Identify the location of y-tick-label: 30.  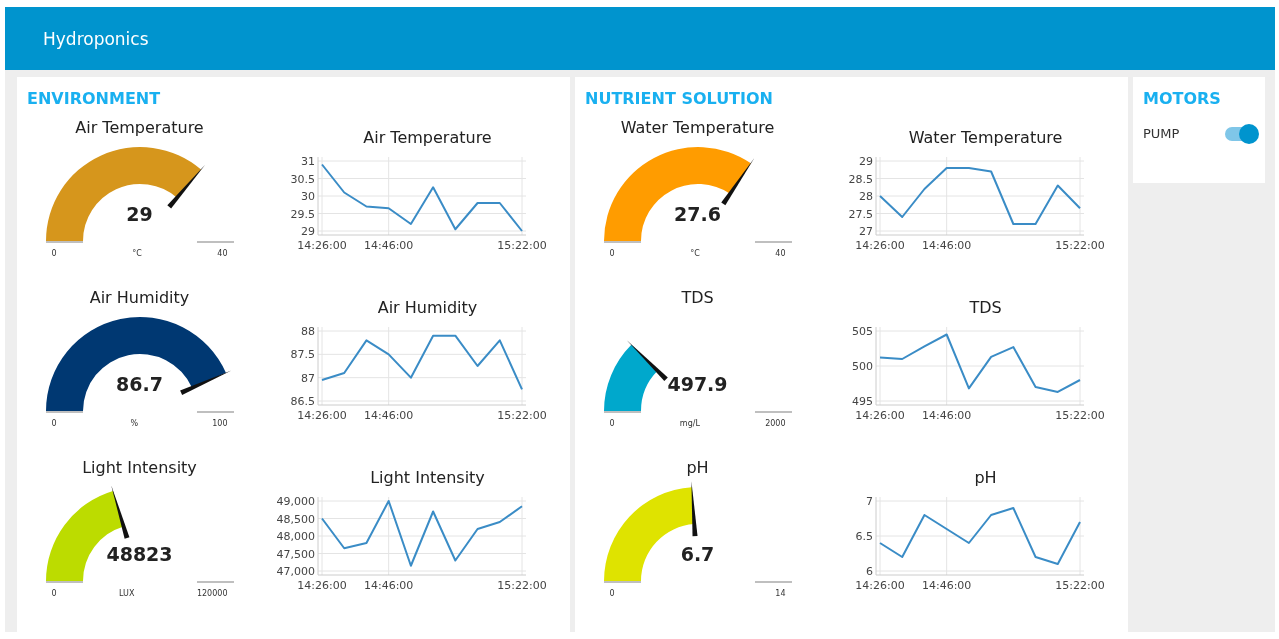
(308, 196).